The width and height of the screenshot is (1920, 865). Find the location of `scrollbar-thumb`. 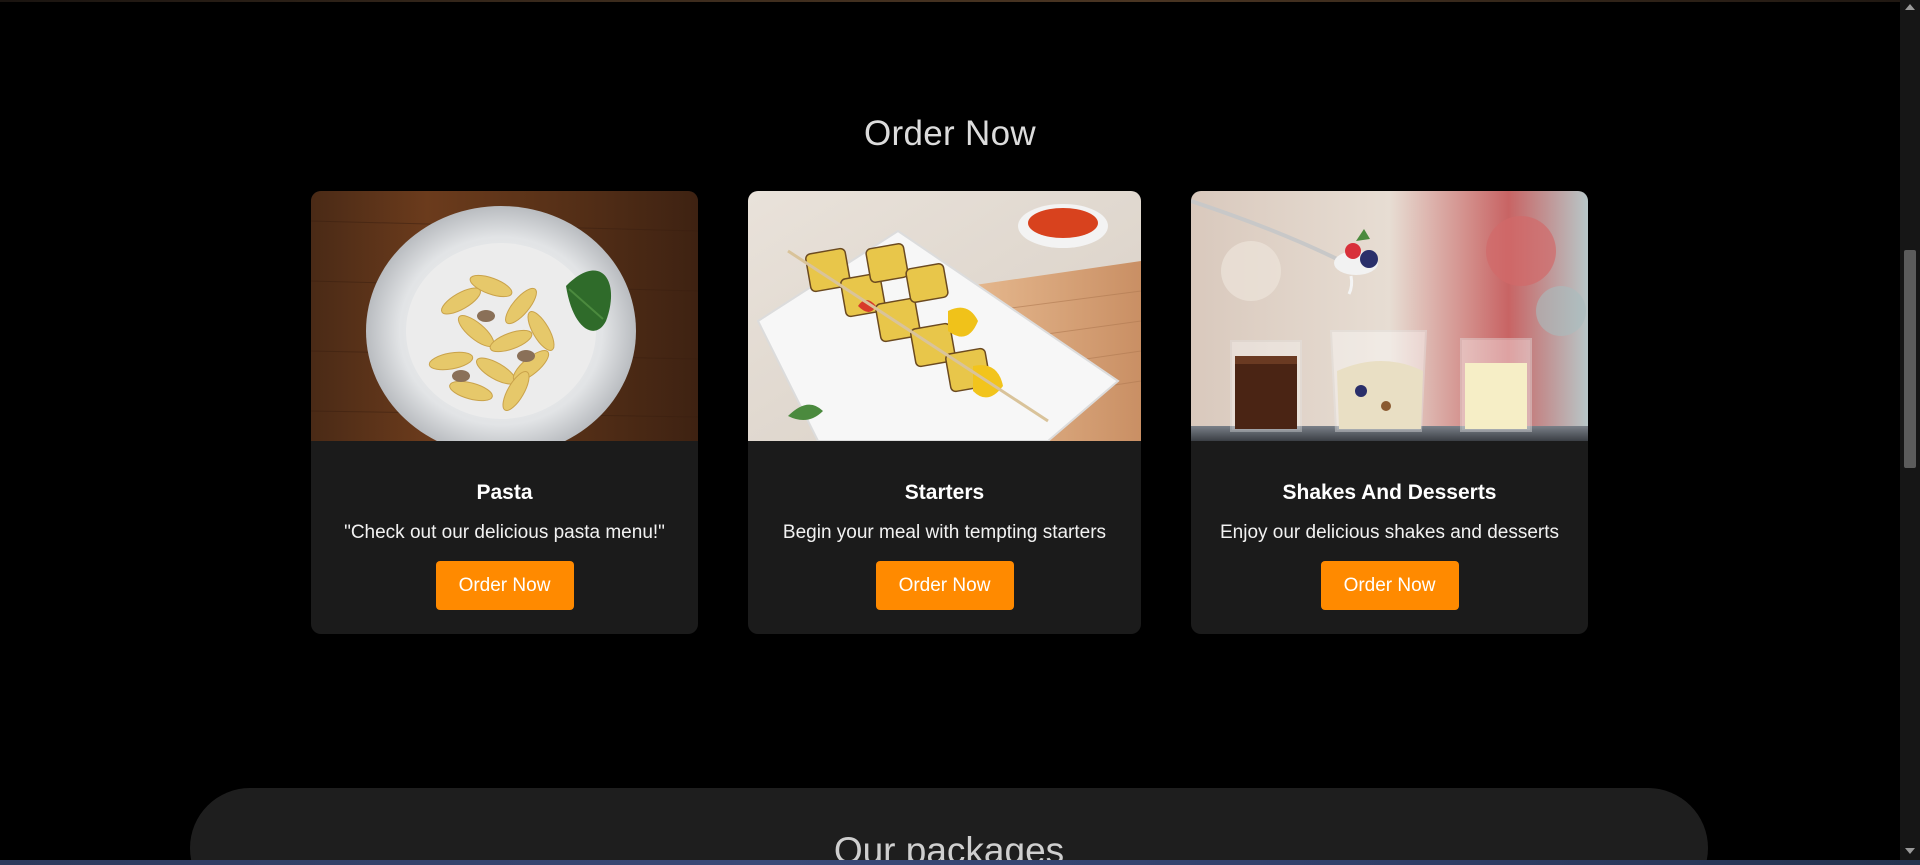

scrollbar-thumb is located at coordinates (1910, 359).